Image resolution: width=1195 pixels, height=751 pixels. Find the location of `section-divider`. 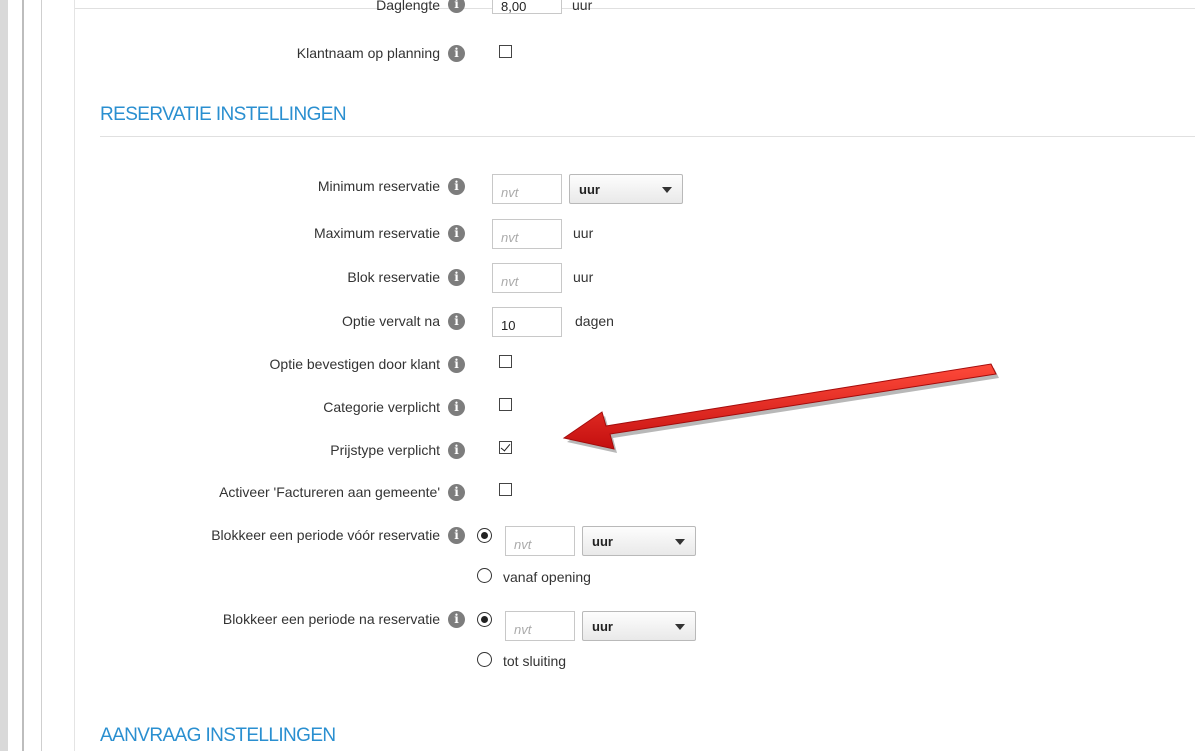

section-divider is located at coordinates (647, 136).